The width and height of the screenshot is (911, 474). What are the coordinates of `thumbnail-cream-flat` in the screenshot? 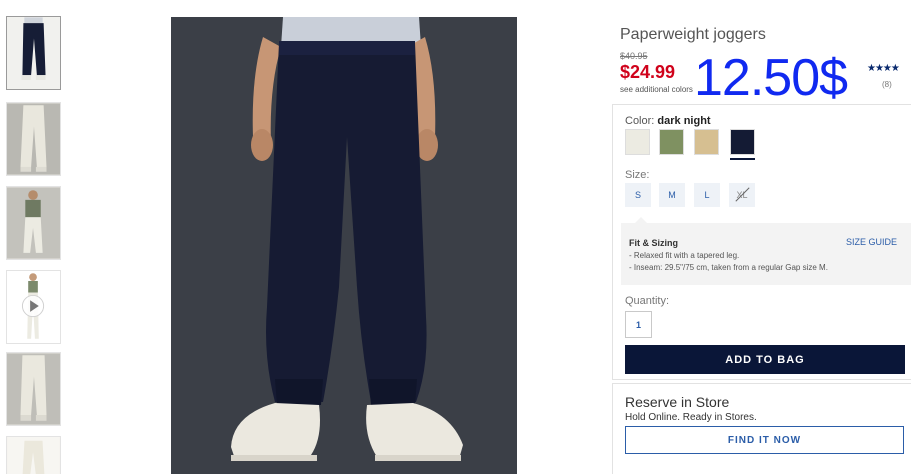 It's located at (33, 455).